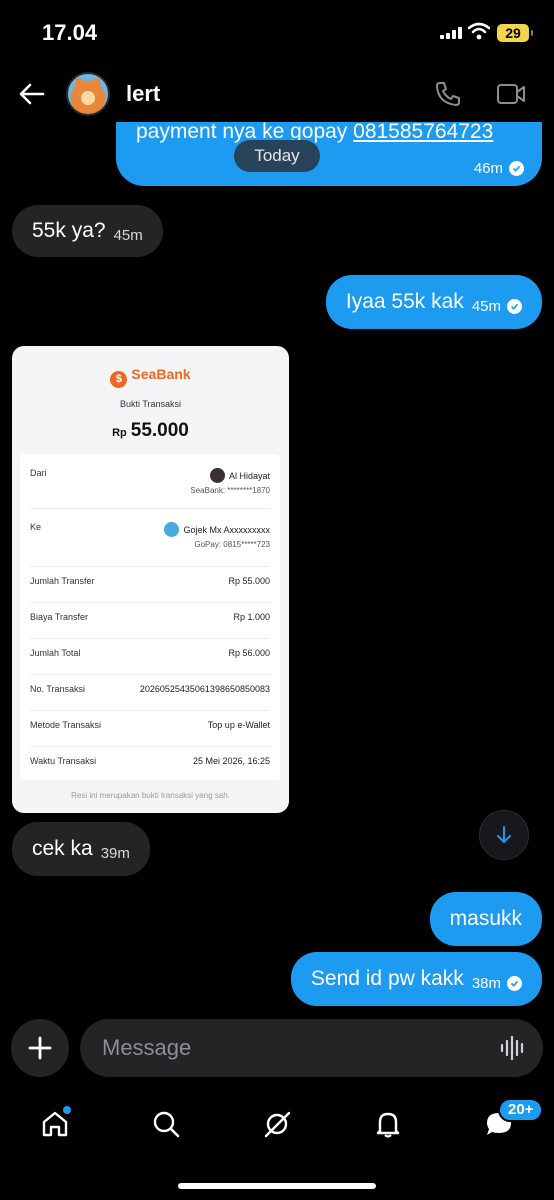  What do you see at coordinates (88, 94) in the screenshot?
I see `avatar` at bounding box center [88, 94].